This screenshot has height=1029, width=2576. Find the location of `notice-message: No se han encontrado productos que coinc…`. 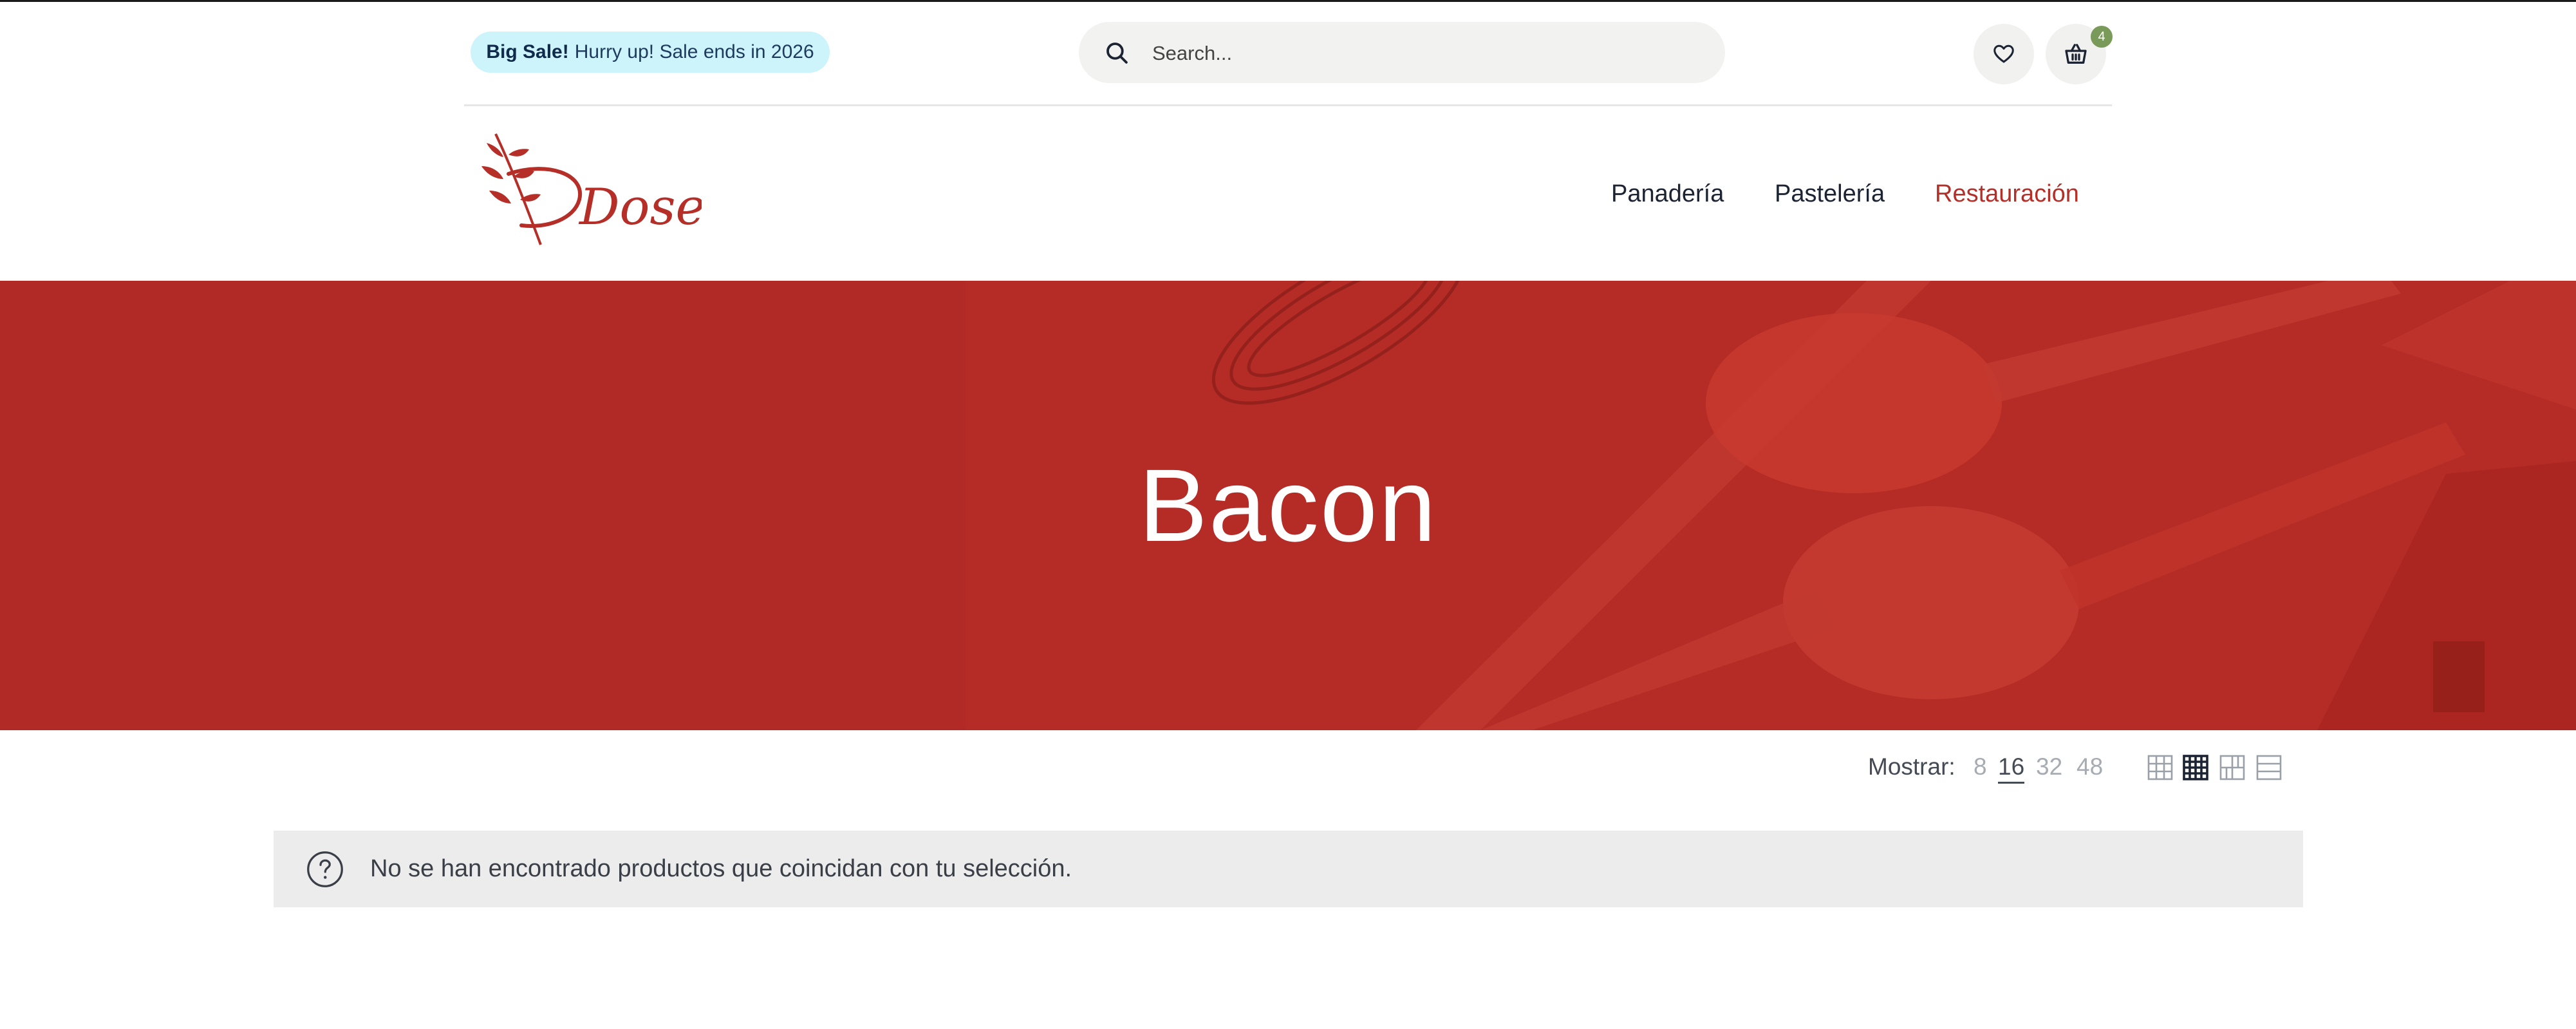

notice-message: No se han encontrado productos que coinc… is located at coordinates (721, 868).